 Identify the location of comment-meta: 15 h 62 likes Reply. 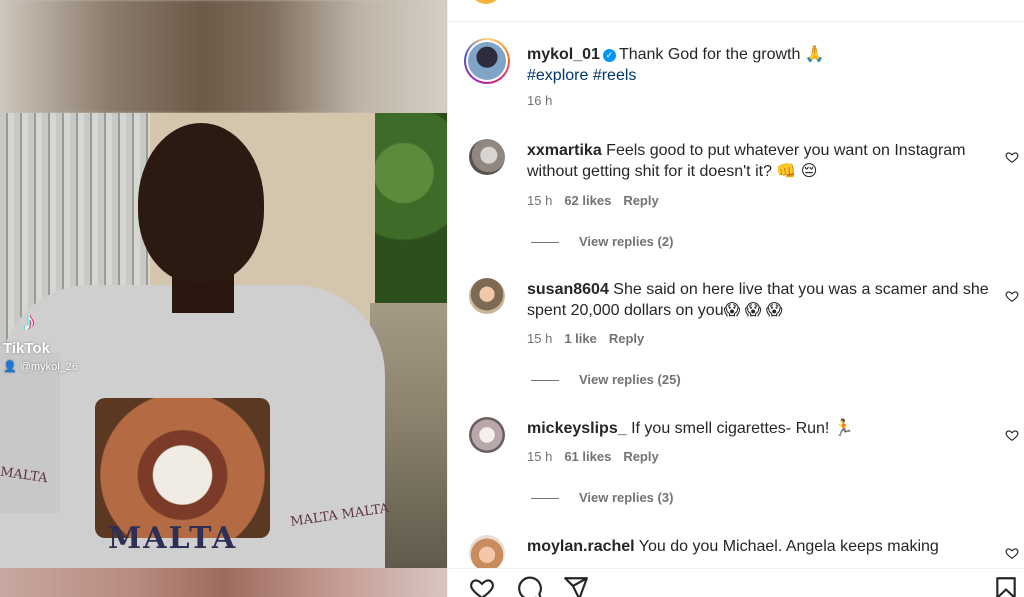
(599, 200).